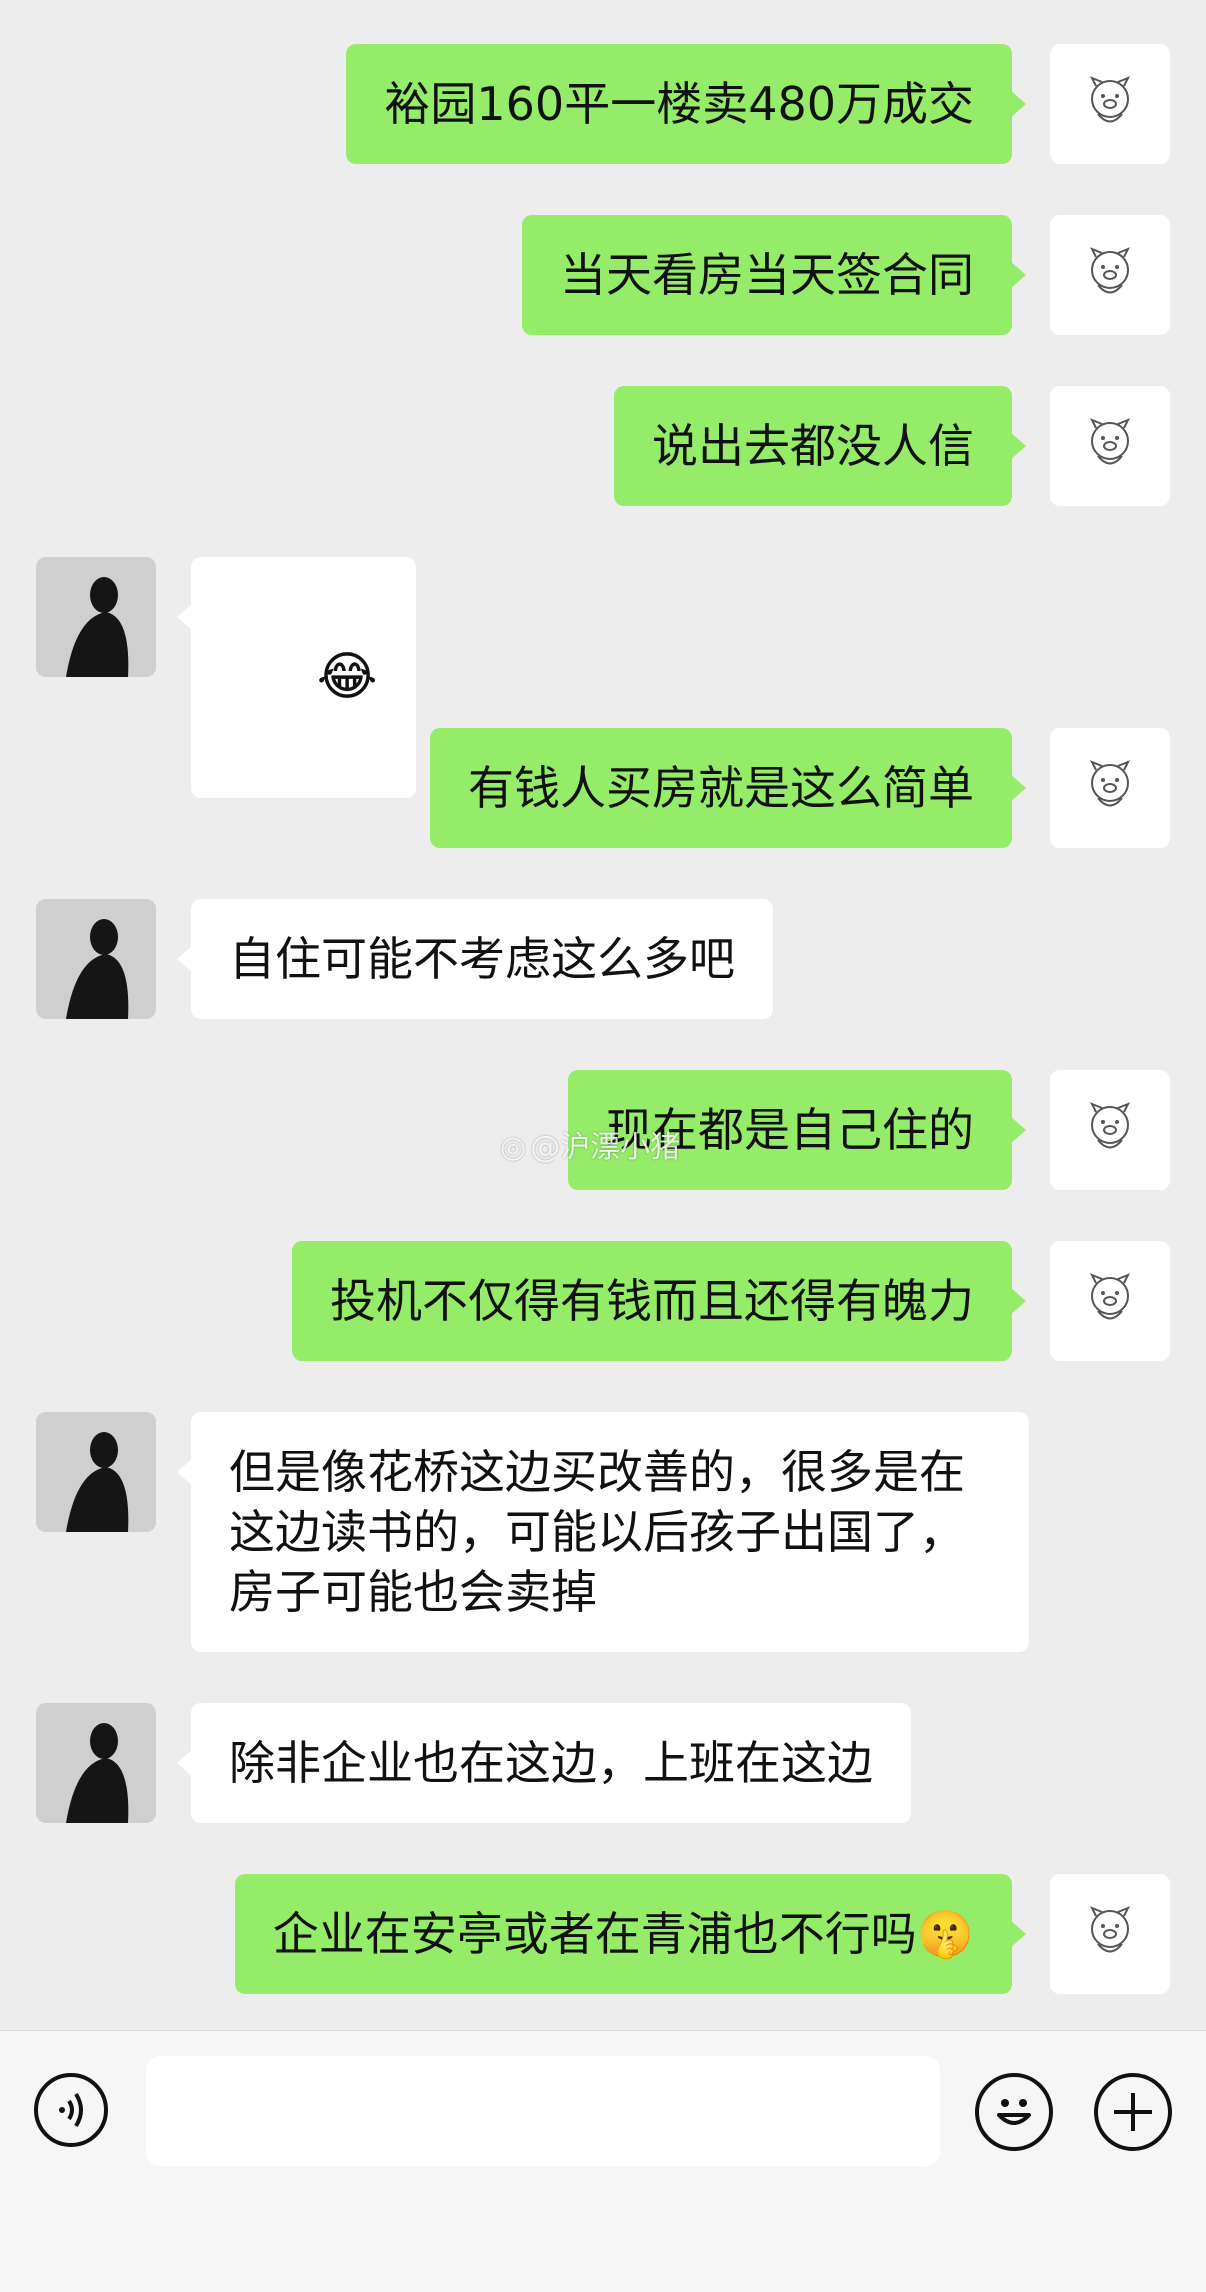  Describe the element at coordinates (686, 104) in the screenshot. I see `message-bubble-sent: 裕园160平一楼卖480万成交` at that location.